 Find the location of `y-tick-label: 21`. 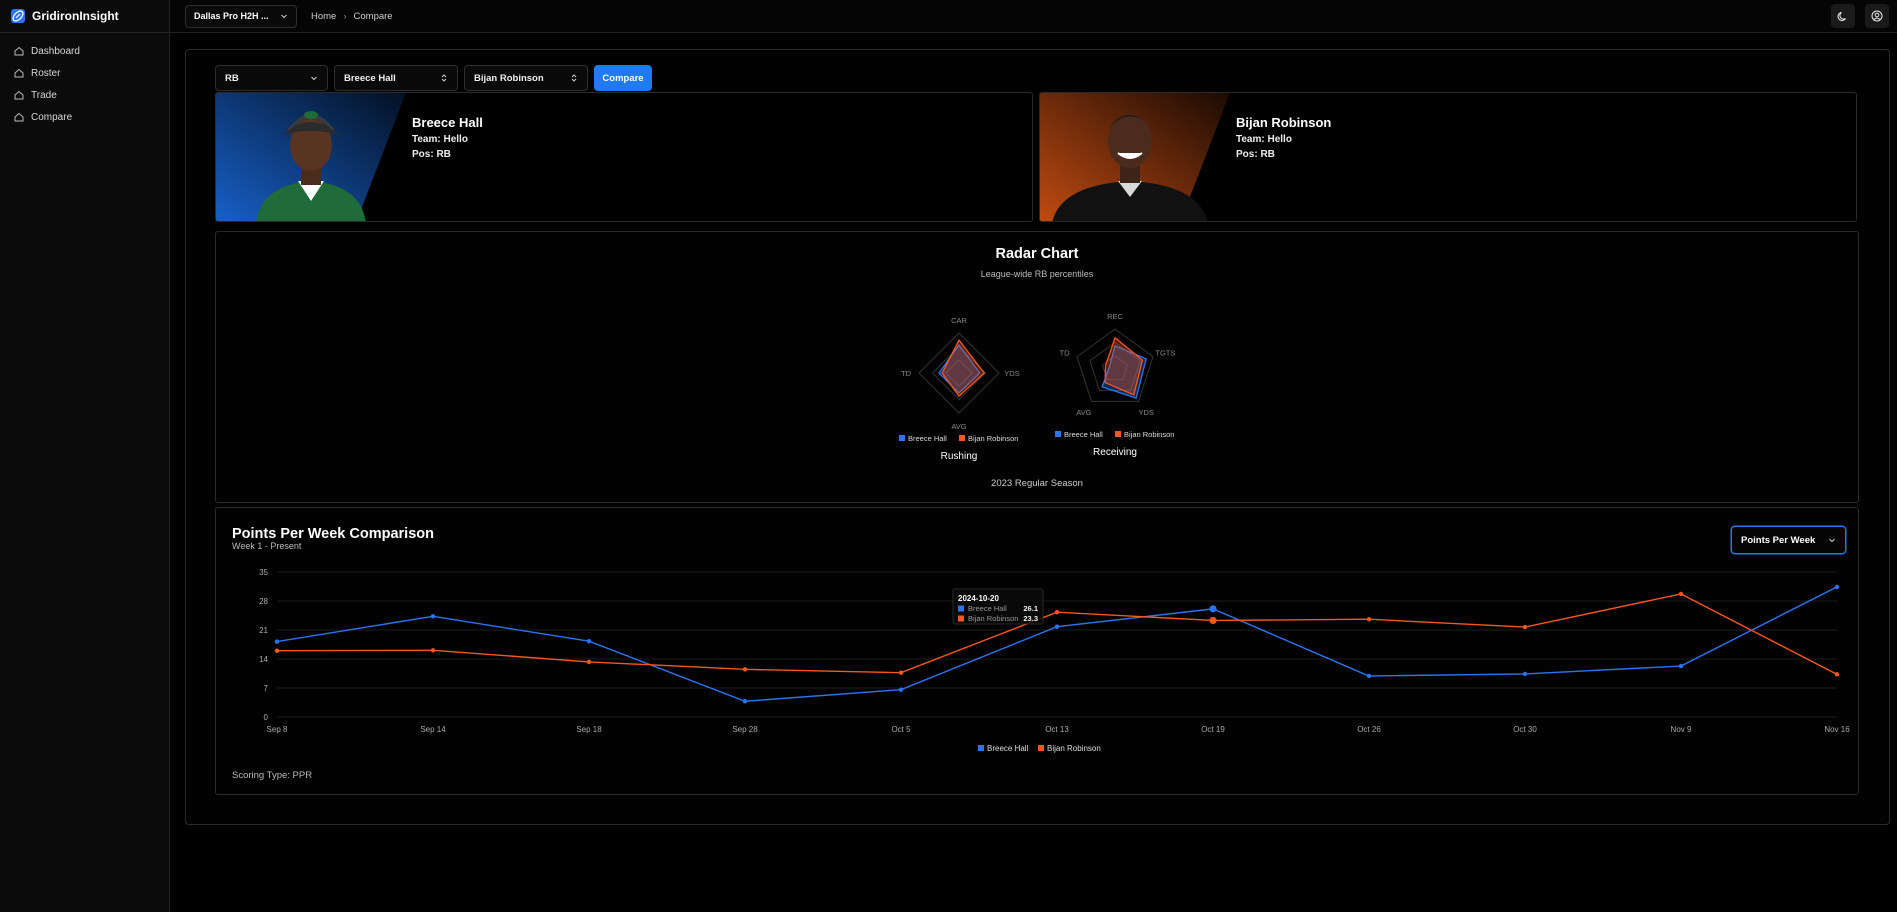

y-tick-label: 21 is located at coordinates (263, 630).